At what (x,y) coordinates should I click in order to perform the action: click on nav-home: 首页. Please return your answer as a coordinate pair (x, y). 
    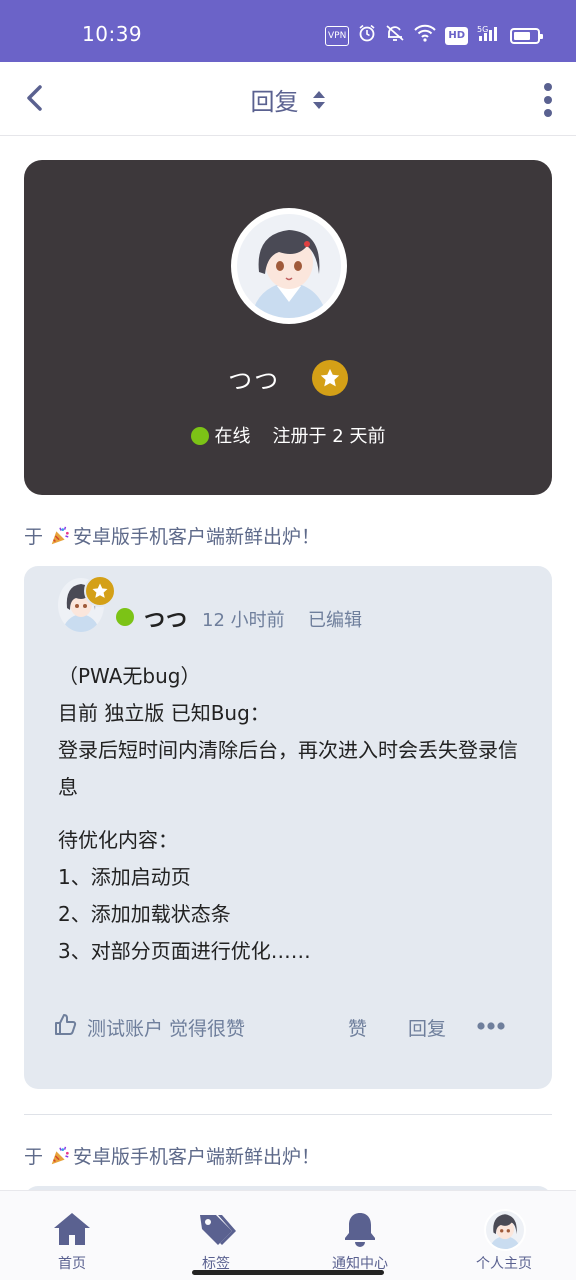
    Looking at the image, I should click on (72, 1236).